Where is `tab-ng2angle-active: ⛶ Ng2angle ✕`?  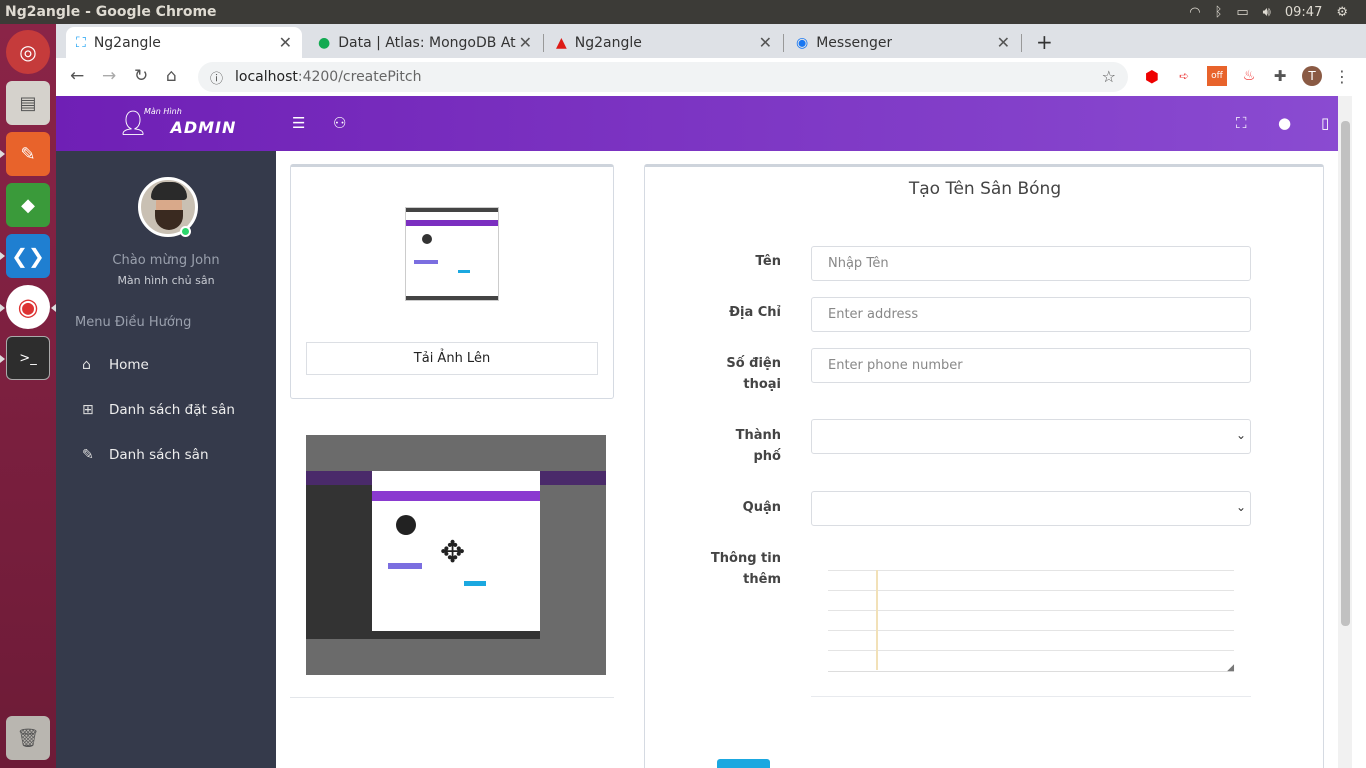
tab-ng2angle-active: ⛶ Ng2angle ✕ is located at coordinates (184, 42).